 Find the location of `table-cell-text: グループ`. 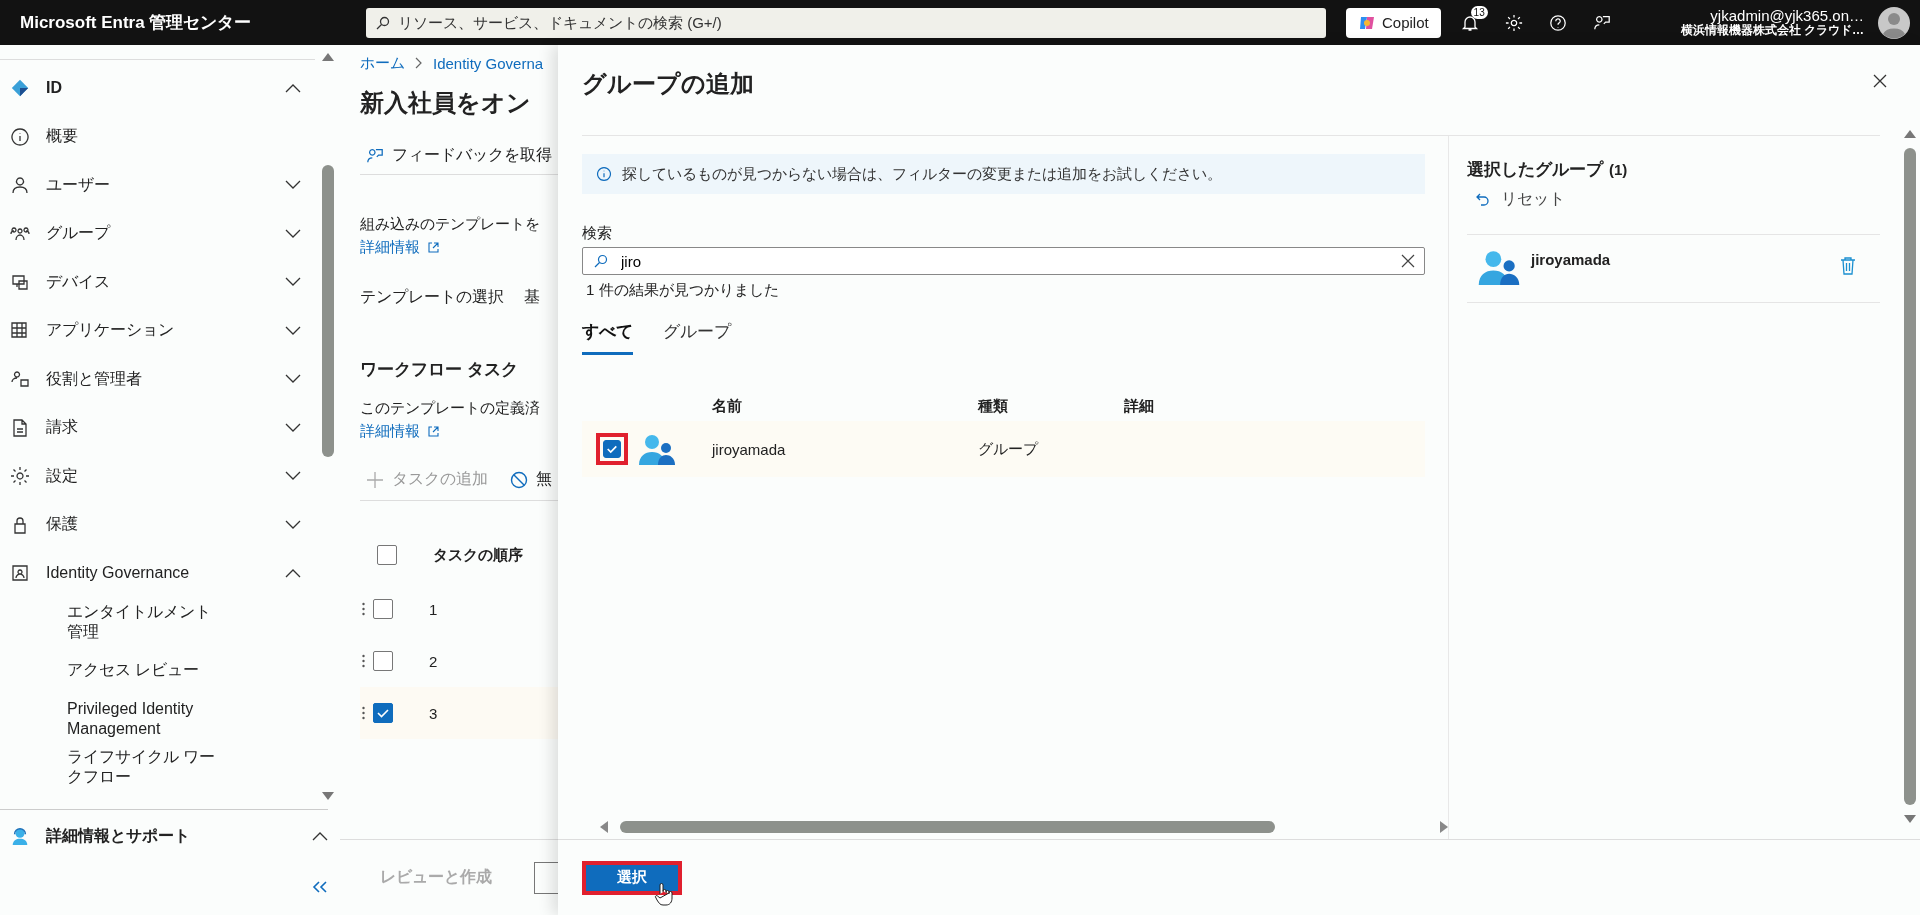

table-cell-text: グループ is located at coordinates (1009, 449).